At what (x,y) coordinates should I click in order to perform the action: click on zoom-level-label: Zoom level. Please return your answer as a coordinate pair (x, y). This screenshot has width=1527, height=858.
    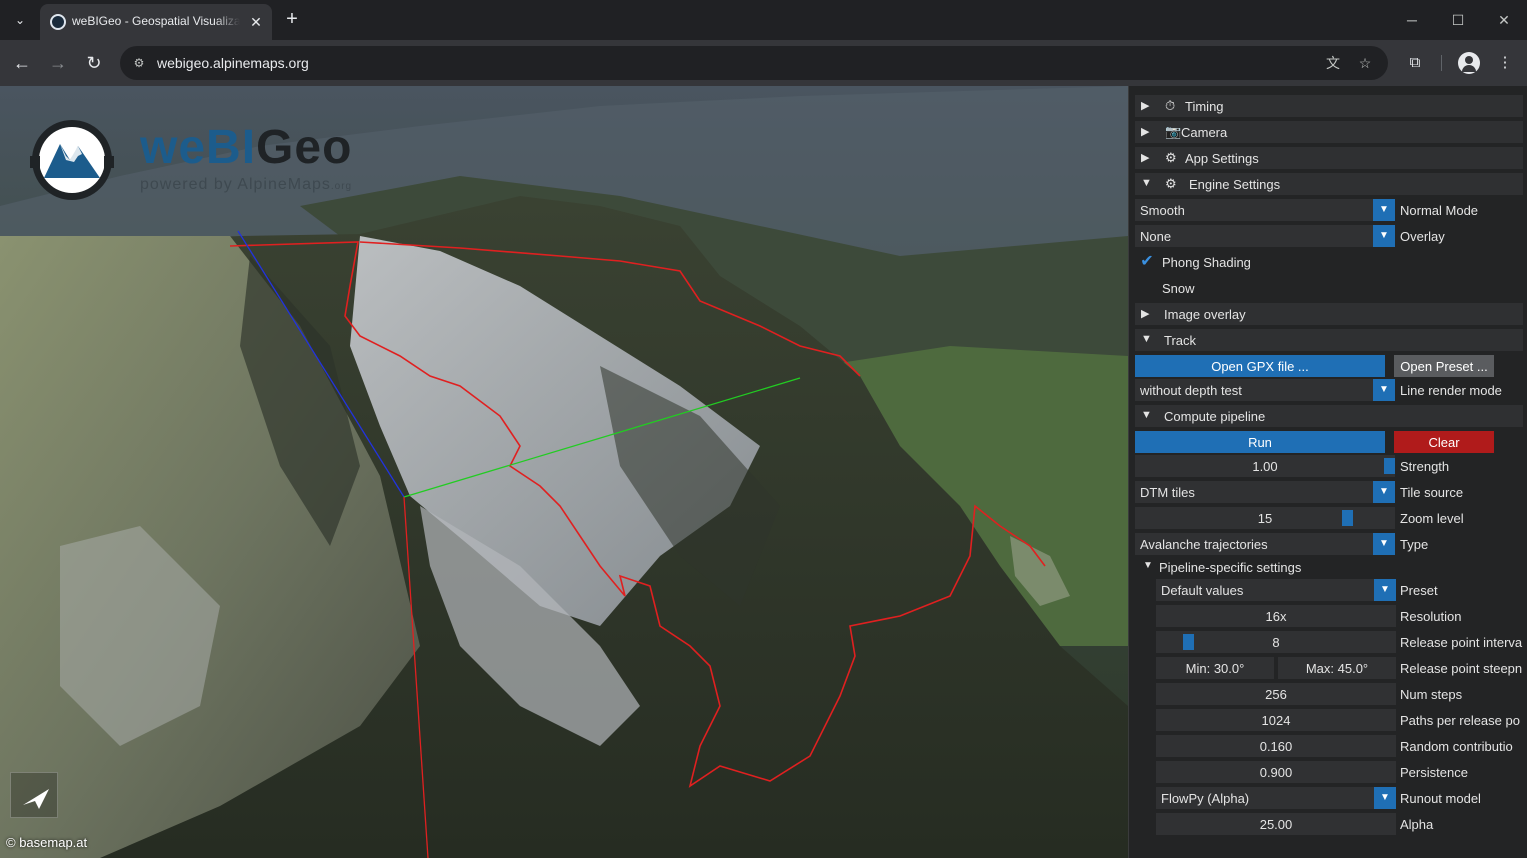
    Looking at the image, I should click on (1432, 518).